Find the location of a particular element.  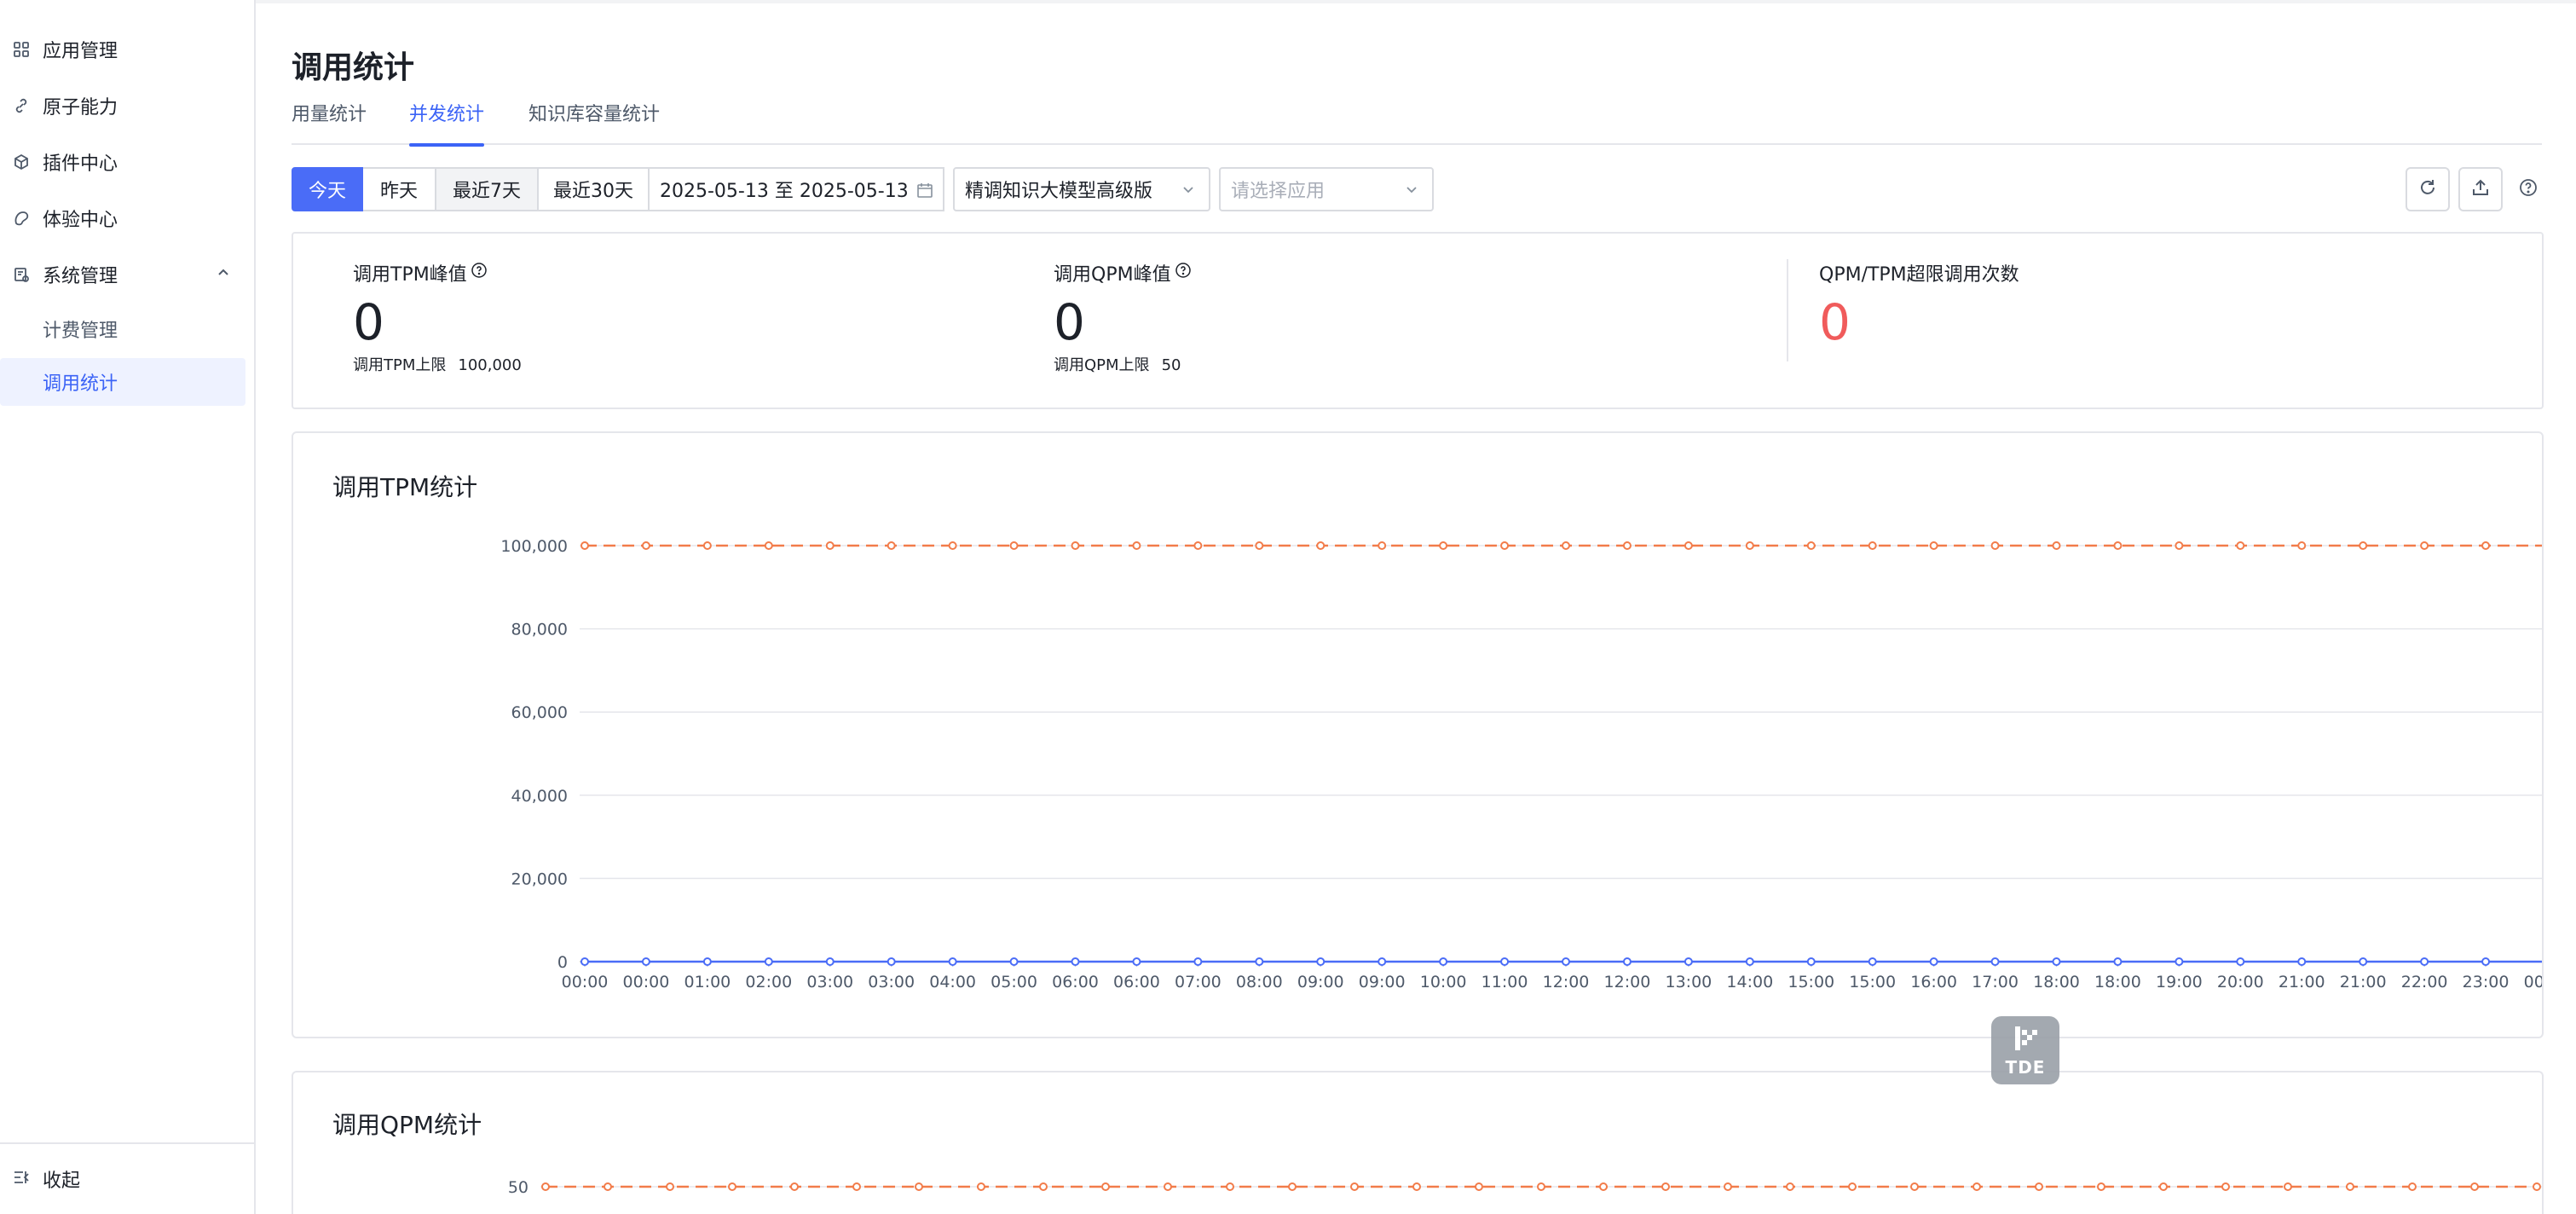

x-tick-label: 00:00 is located at coordinates (585, 982).